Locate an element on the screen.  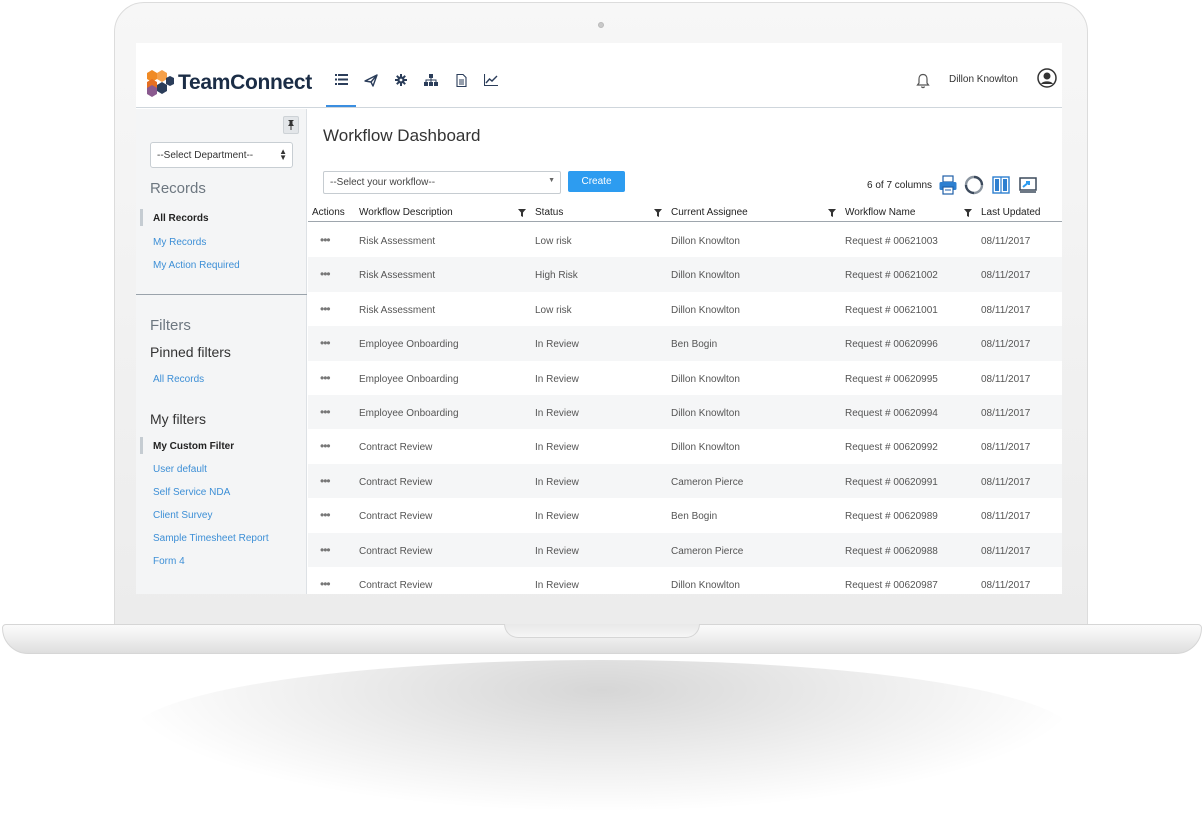
filter-my-custom-filter: My Custom Filter is located at coordinates (186, 445).